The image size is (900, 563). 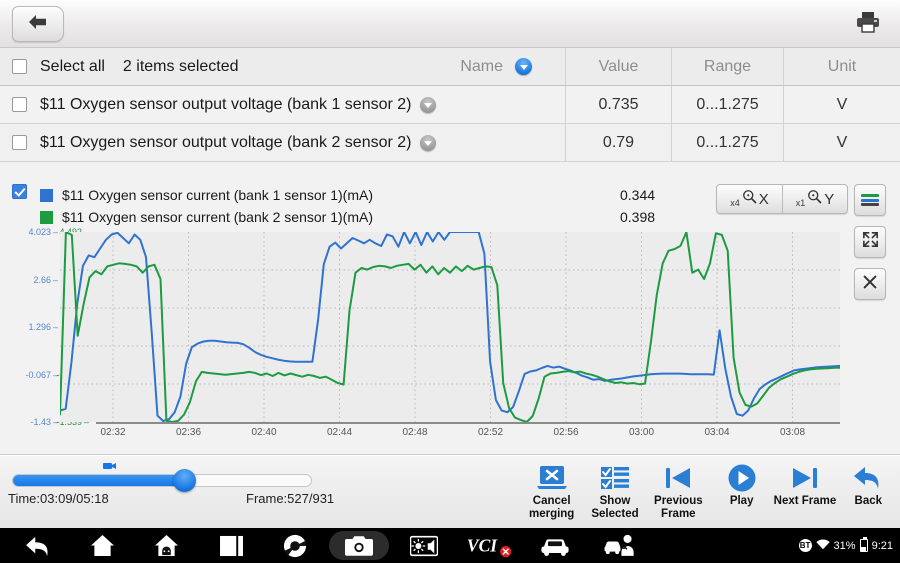 I want to click on select-all-checkbox, so click(x=19, y=66).